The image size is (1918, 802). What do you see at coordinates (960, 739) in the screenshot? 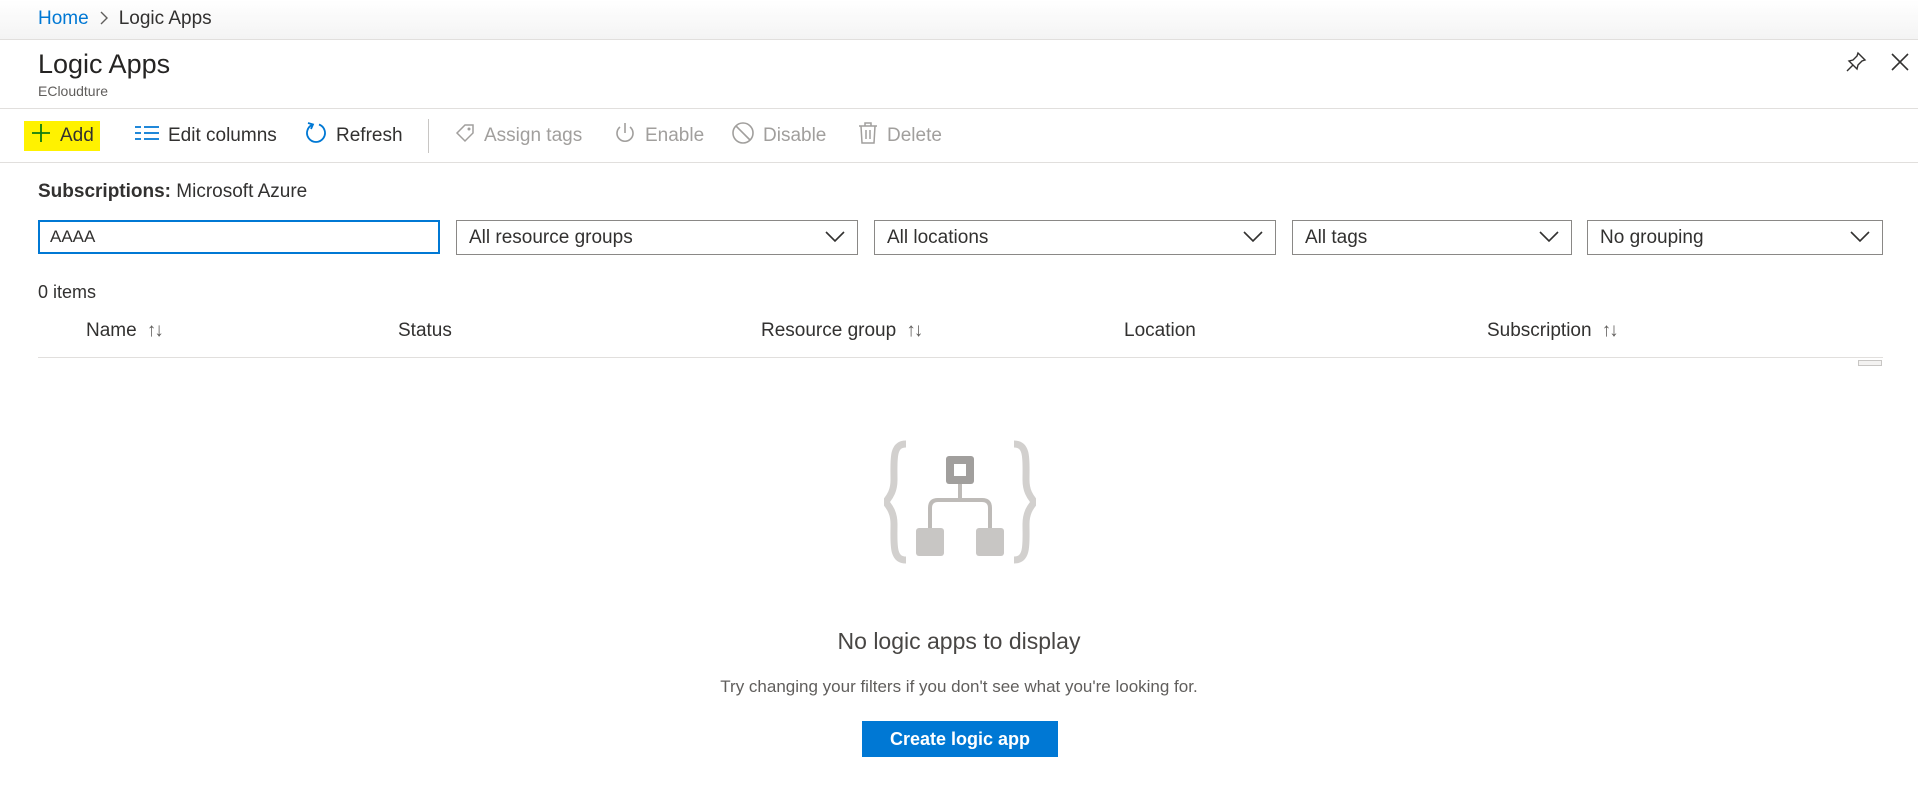
I see `create-logic-app-button: Create logic app` at bounding box center [960, 739].